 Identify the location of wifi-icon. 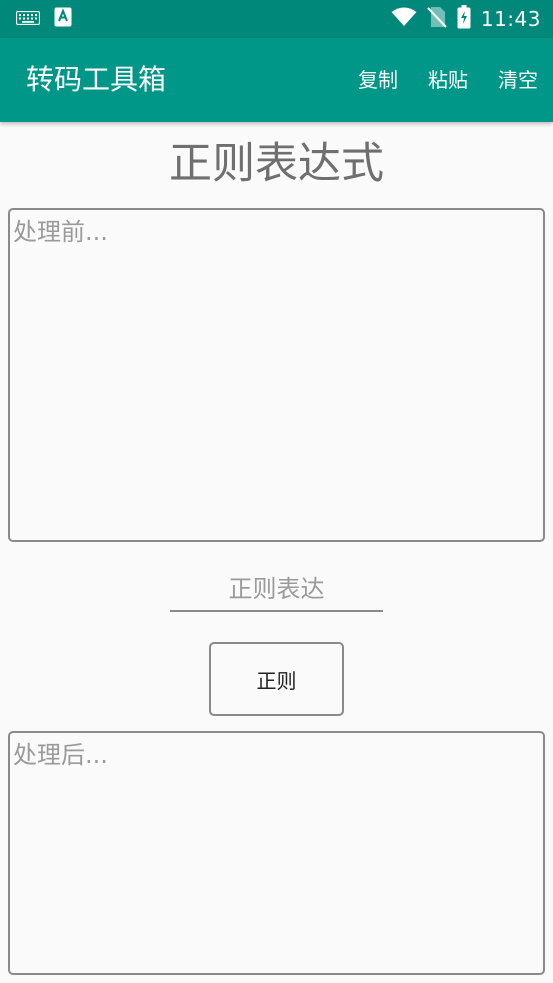
(404, 19).